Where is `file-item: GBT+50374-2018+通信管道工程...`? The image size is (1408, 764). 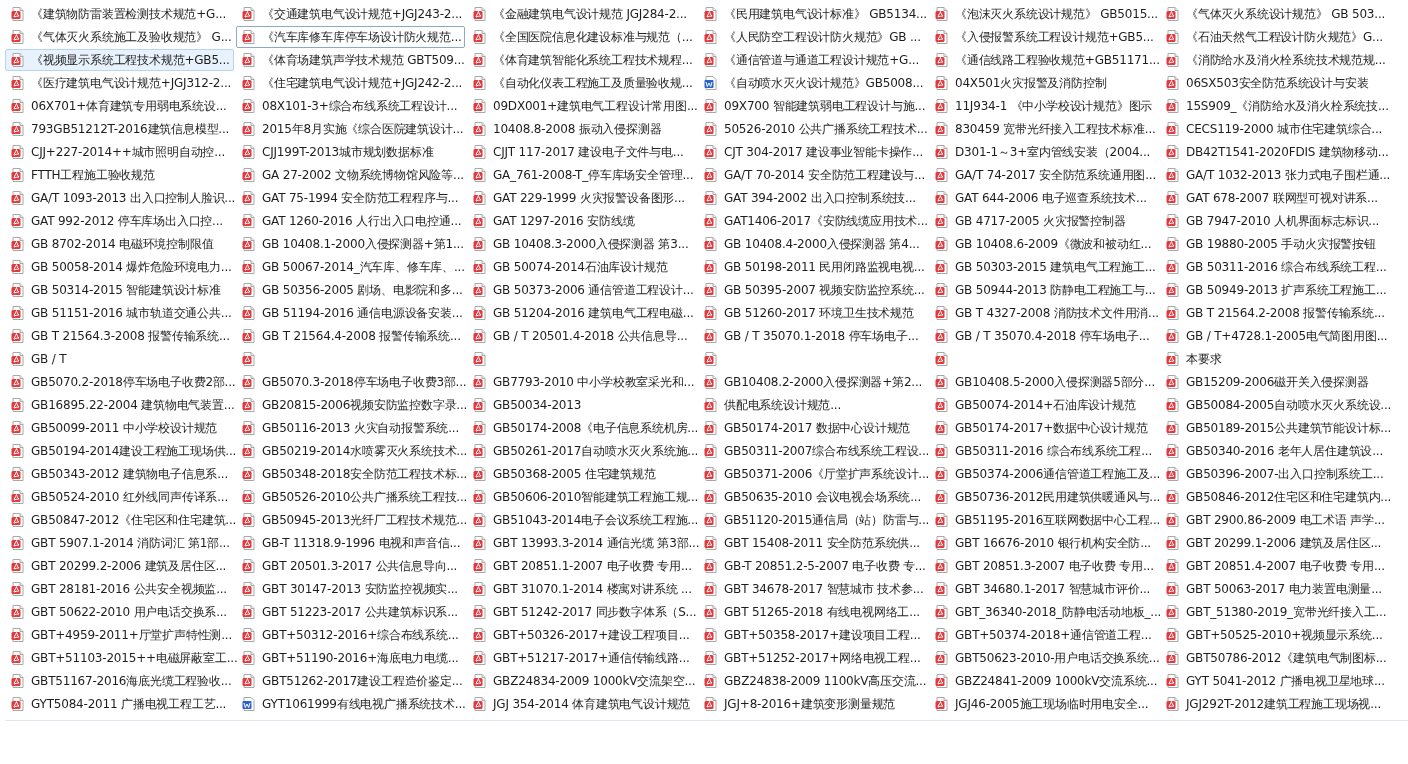 file-item: GBT+50374-2018+通信管道工程... is located at coordinates (1043, 635).